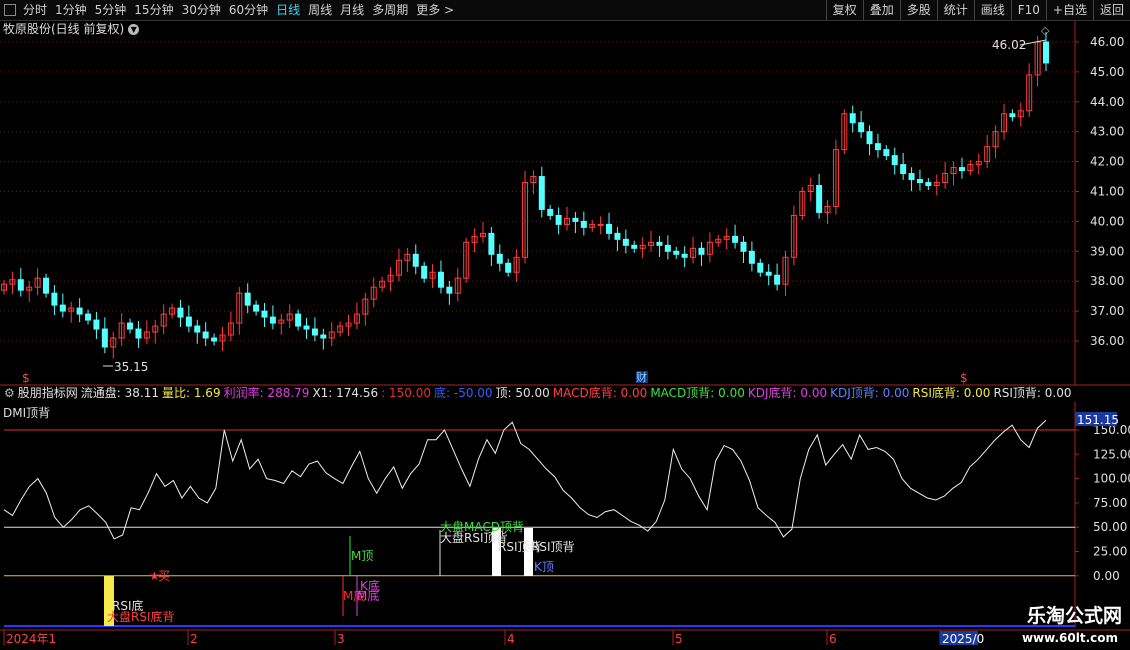  Describe the element at coordinates (1107, 102) in the screenshot. I see `price-tick-label: 44.00` at that location.